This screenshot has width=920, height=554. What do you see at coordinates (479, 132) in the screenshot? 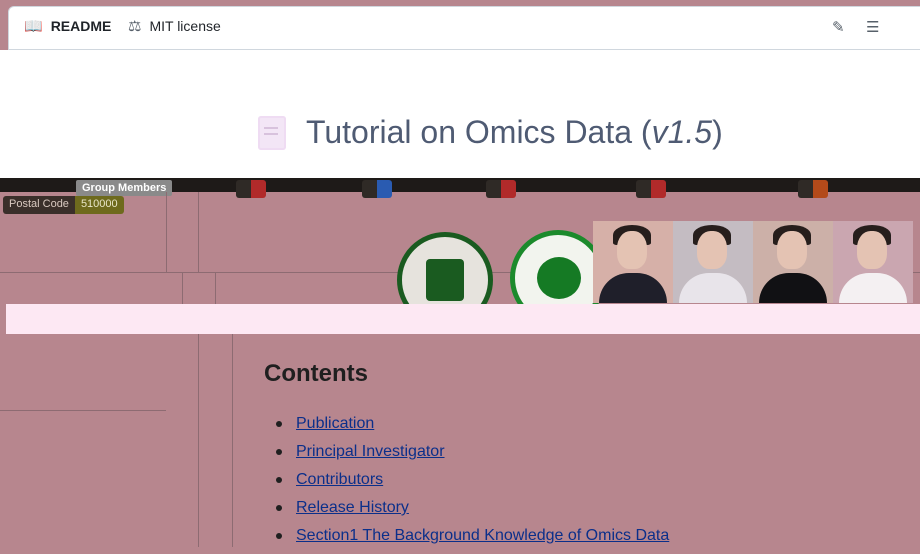
I see `title-prefix: Tutorial on Omics Data (` at bounding box center [479, 132].